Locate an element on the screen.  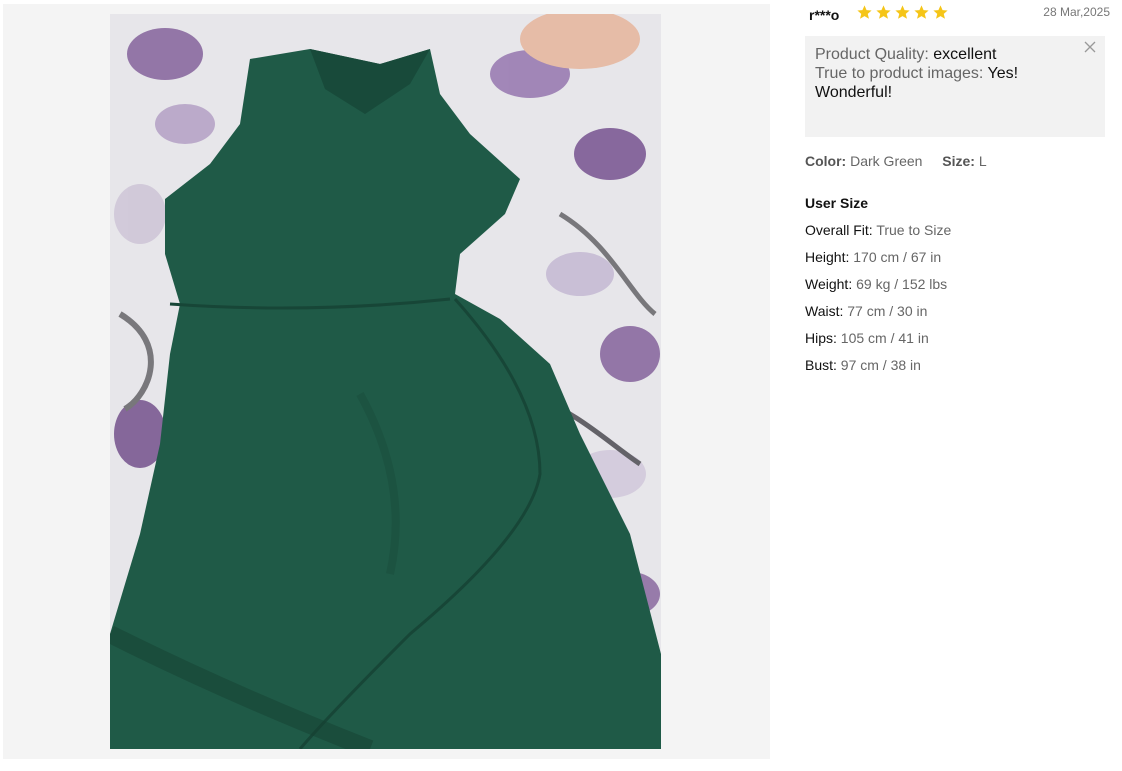
product-quality-line: Product Quality: excellent is located at coordinates (948, 54).